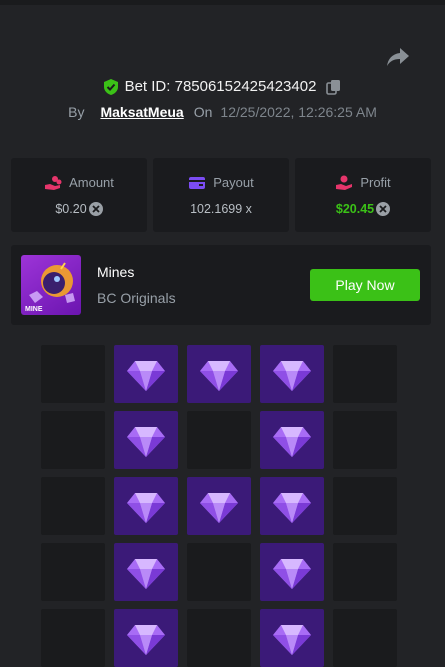 The height and width of the screenshot is (667, 445). I want to click on share-icon, so click(398, 57).